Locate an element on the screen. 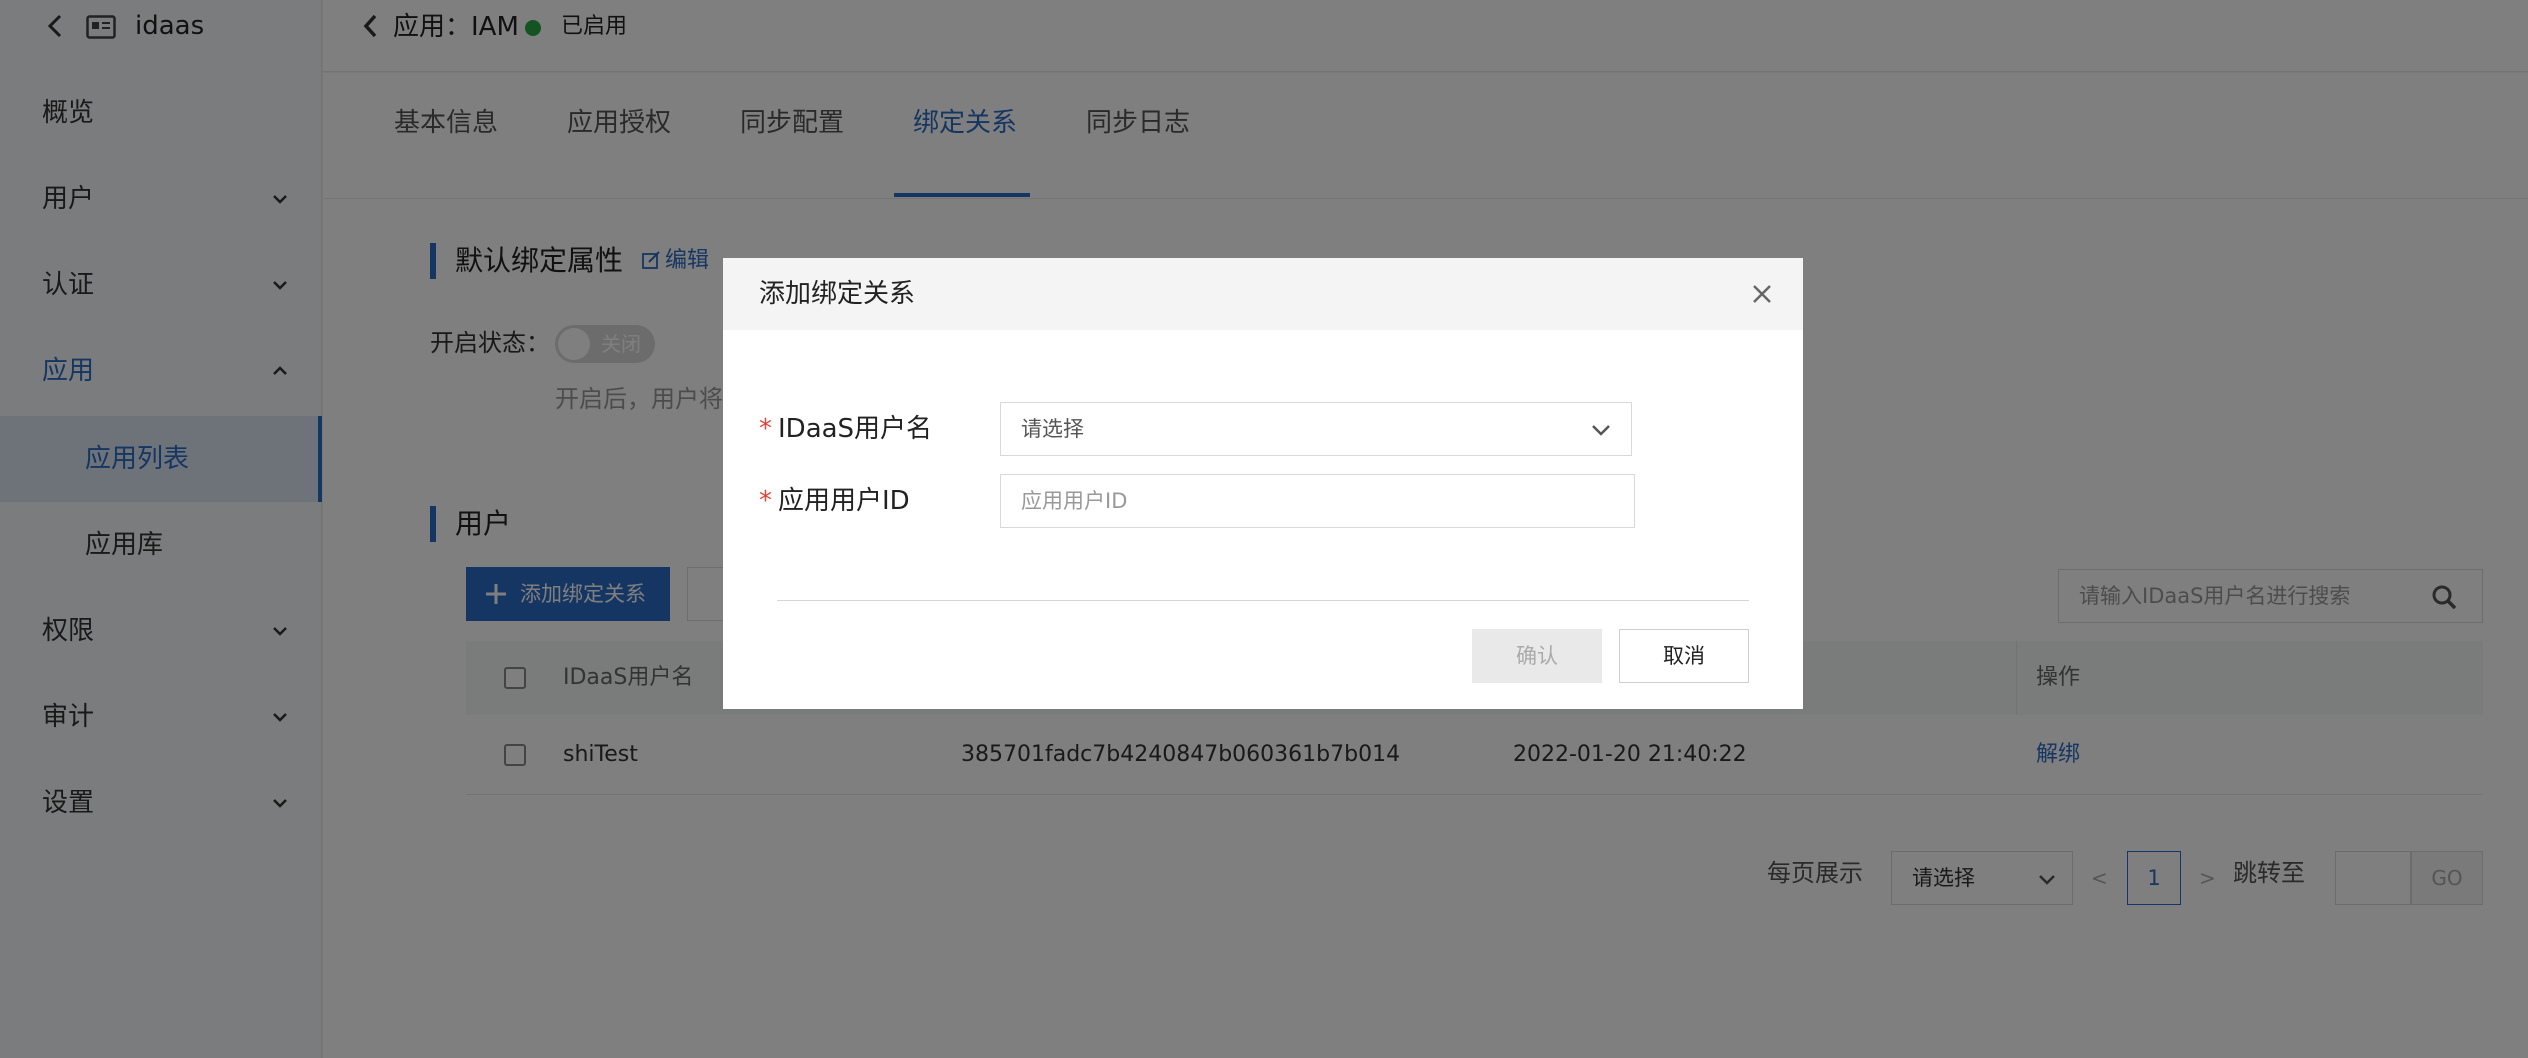 The width and height of the screenshot is (2528, 1058). app-user-id-label-text: 应用用户ID is located at coordinates (844, 501).